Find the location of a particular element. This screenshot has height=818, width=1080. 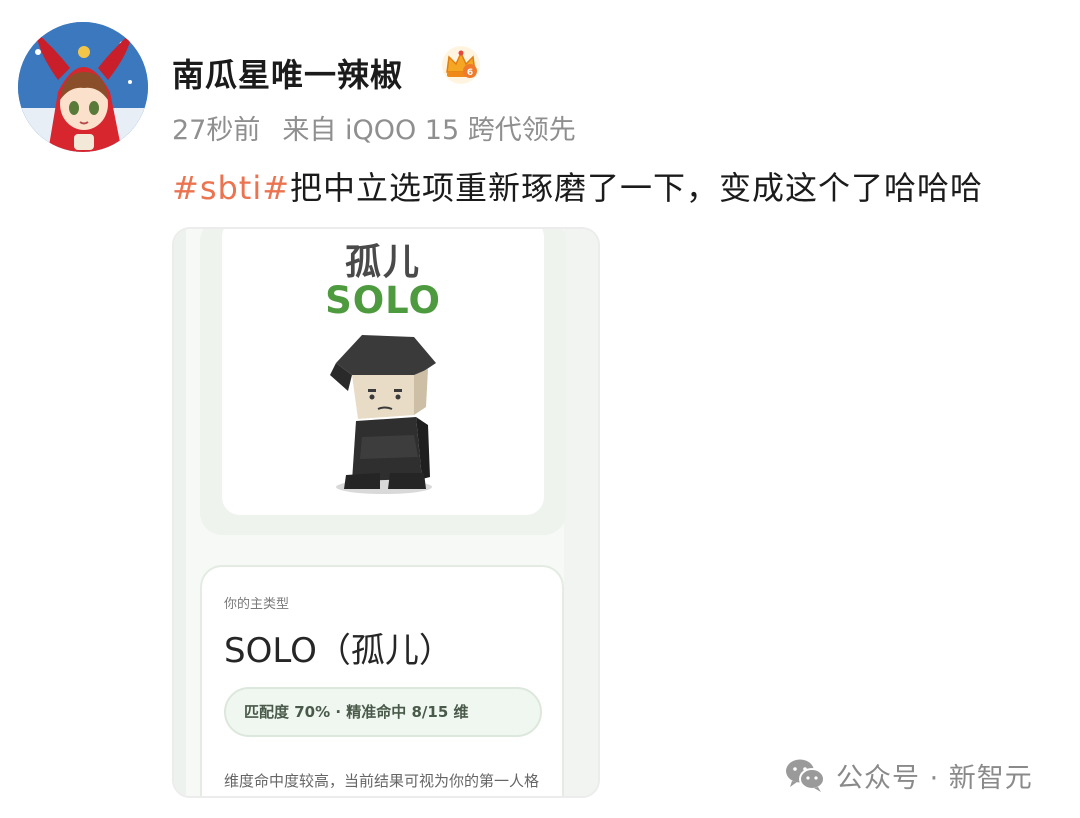

result-description: 维度命中度较高，当前结果可视为你的第一人格画像。 is located at coordinates (382, 781).